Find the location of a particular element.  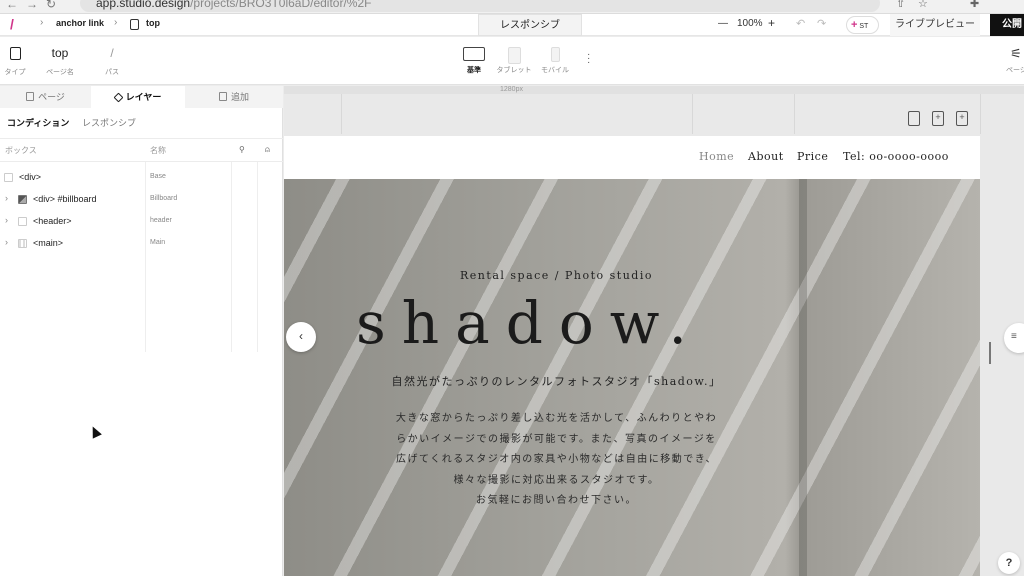

layer-row-header: › <header> header is located at coordinates (141, 222).